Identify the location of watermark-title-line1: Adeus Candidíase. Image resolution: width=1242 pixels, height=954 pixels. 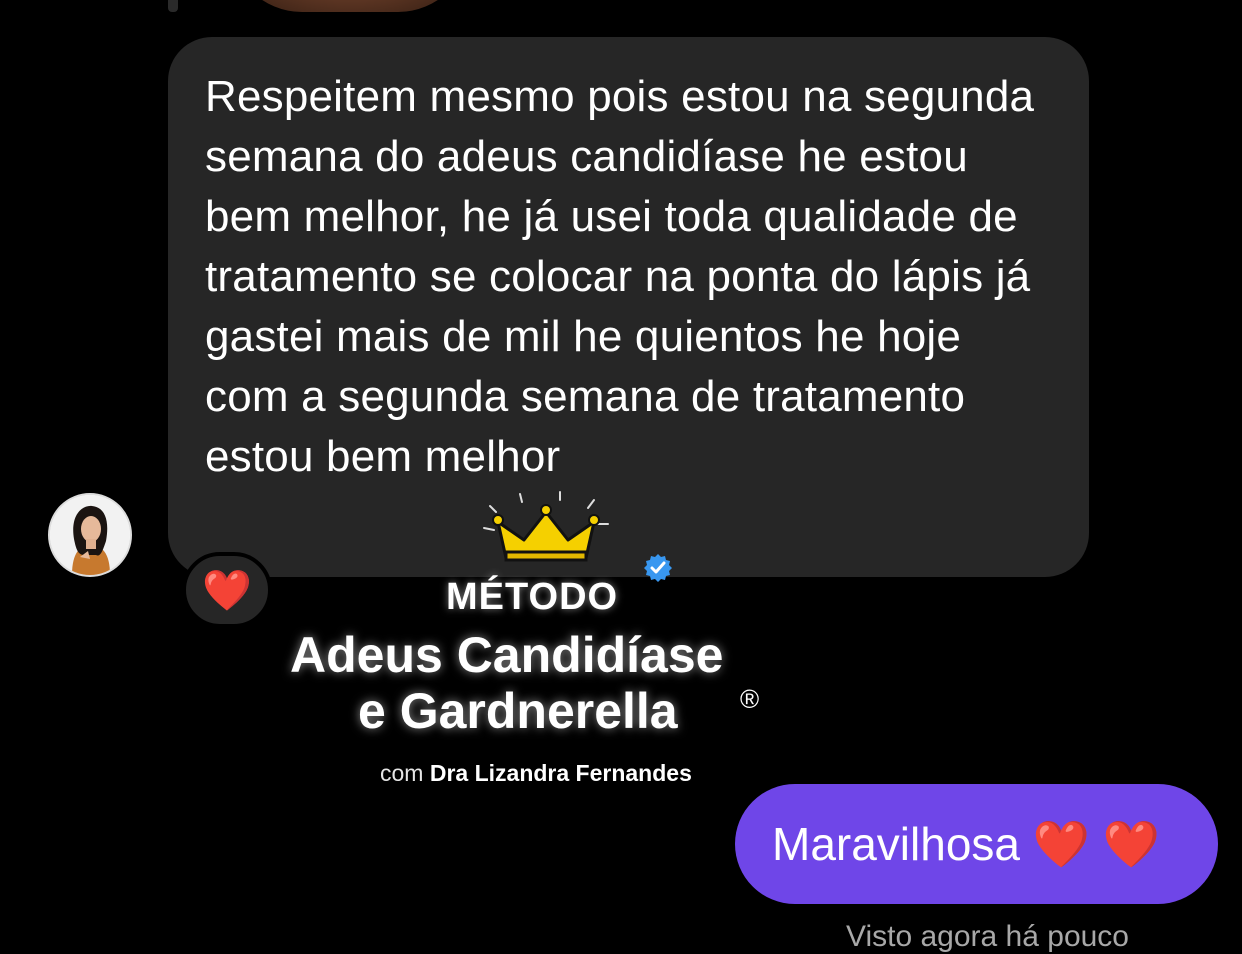
(507, 655).